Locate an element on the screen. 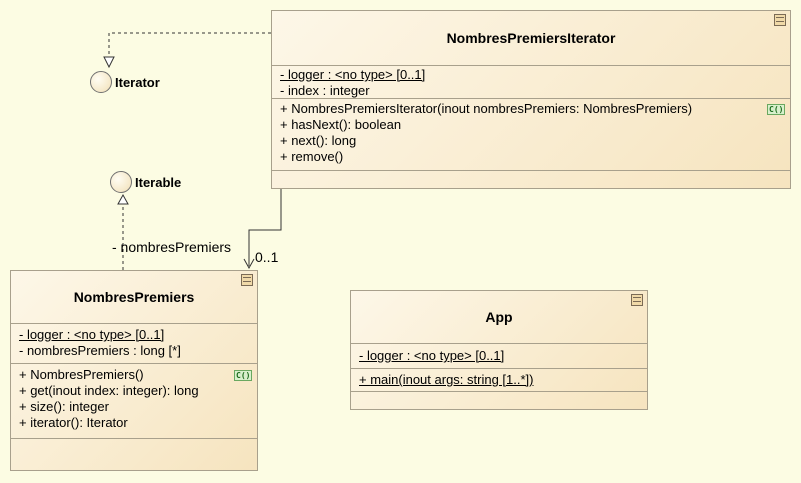 The image size is (801, 483). attribute-row: - nombresPremiers : long [*] is located at coordinates (134, 351).